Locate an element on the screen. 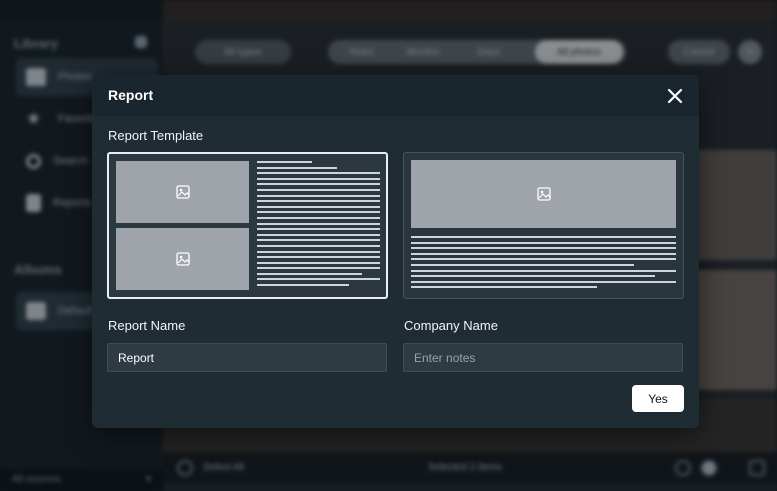 This screenshot has height=491, width=777. close-icon is located at coordinates (675, 96).